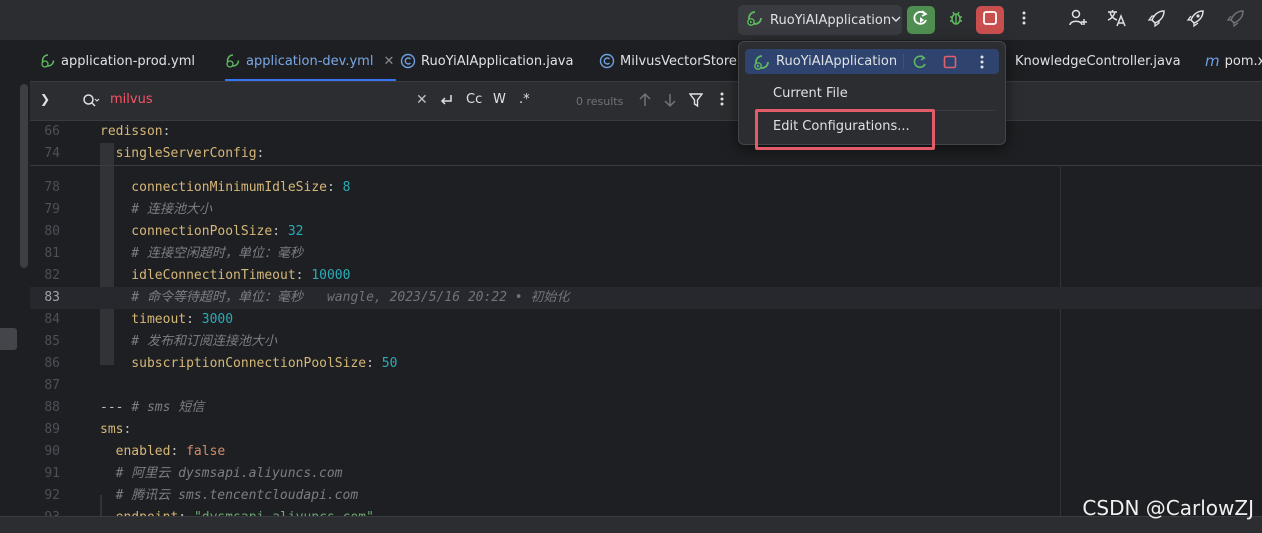 This screenshot has height=533, width=1262. I want to click on code-line: 91 # 阿里云 dysmsapi.aliyuncs.com, so click(646, 474).